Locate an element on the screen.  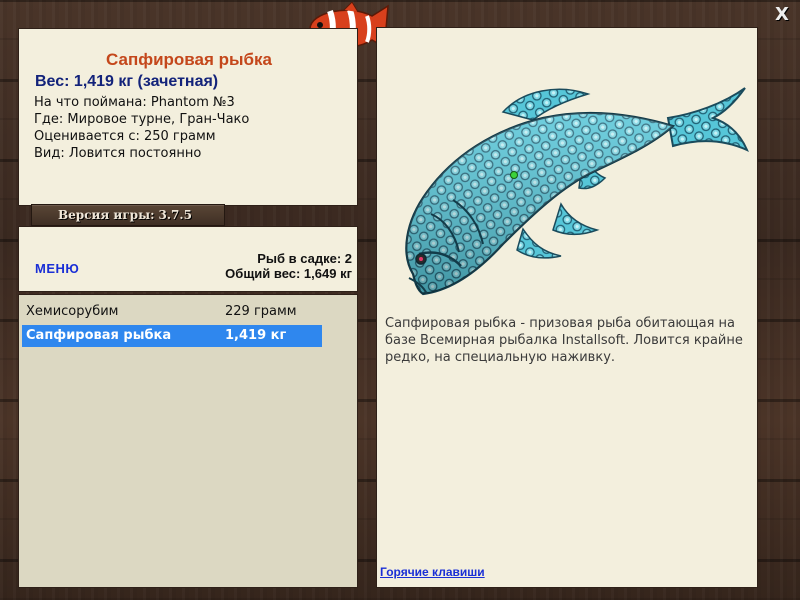
catch-total-weight: Общий вес: 1,649 кг is located at coordinates (288, 273).